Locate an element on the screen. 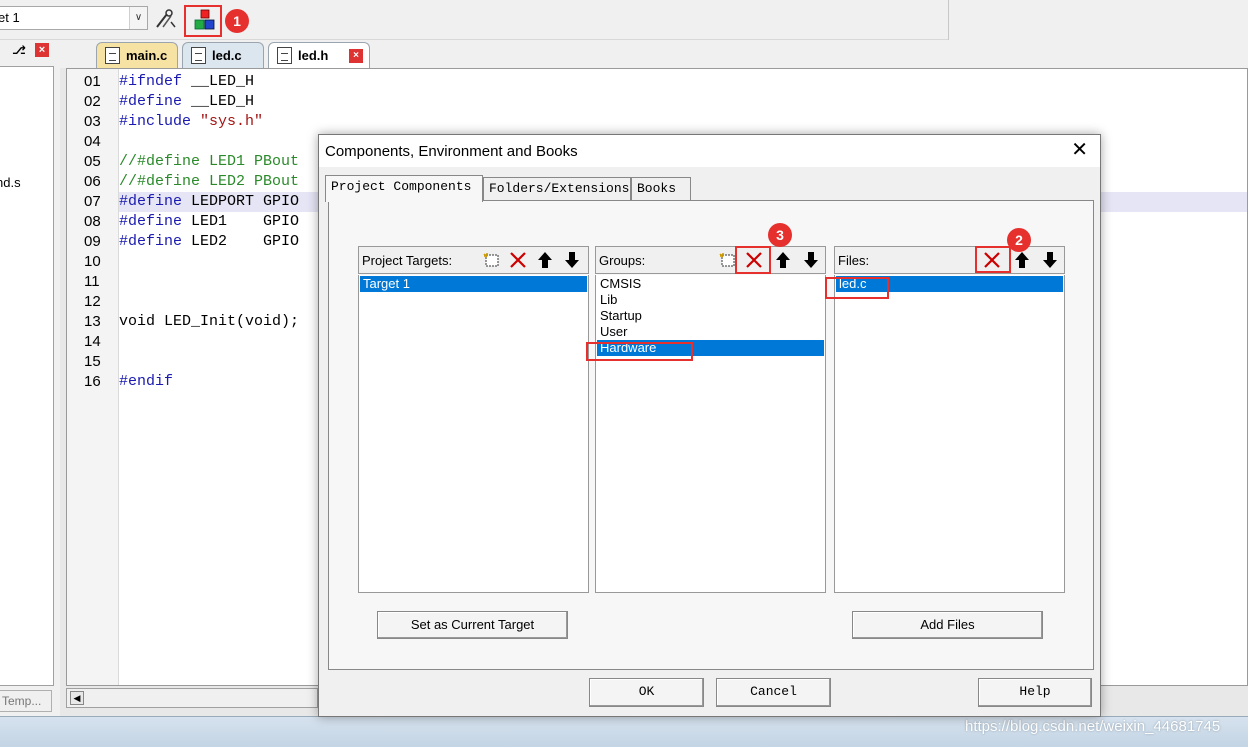 Image resolution: width=1248 pixels, height=747 pixels. dialog-titlebar: Components, Environment and Books ✕ is located at coordinates (709, 151).